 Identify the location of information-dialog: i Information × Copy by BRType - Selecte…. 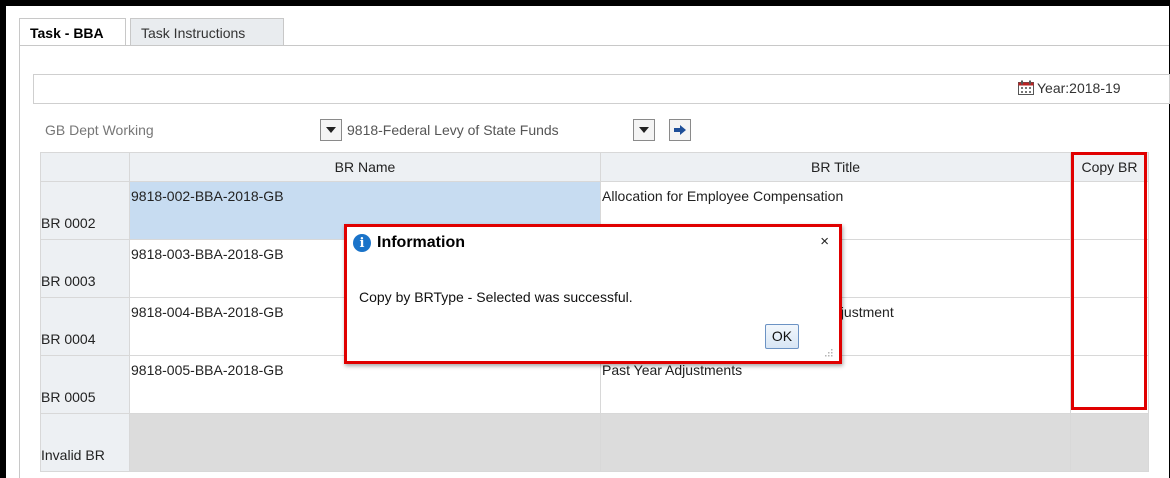
(593, 294).